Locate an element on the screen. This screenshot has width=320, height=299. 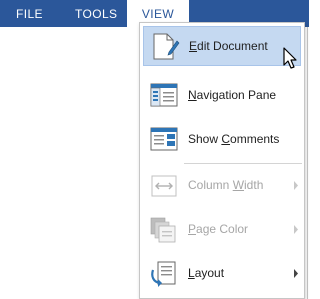
document-edge is located at coordinates (307, 163).